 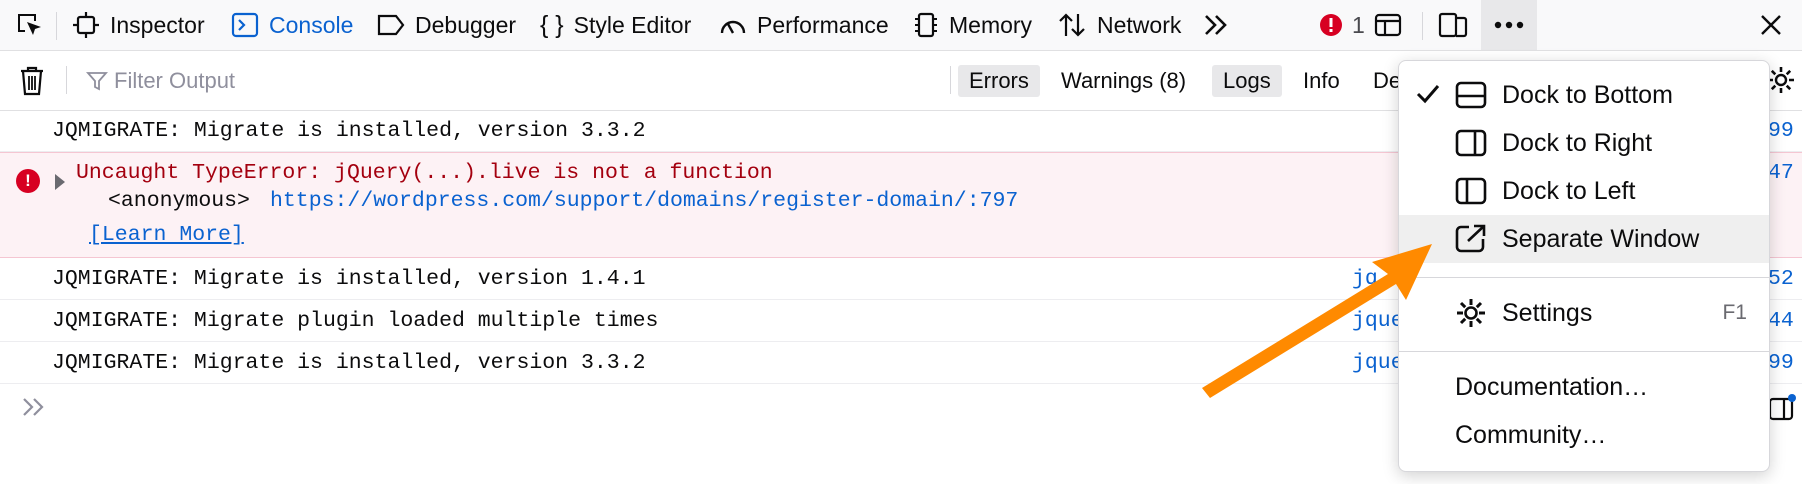 I want to click on tab-memory: Memory, so click(x=972, y=25).